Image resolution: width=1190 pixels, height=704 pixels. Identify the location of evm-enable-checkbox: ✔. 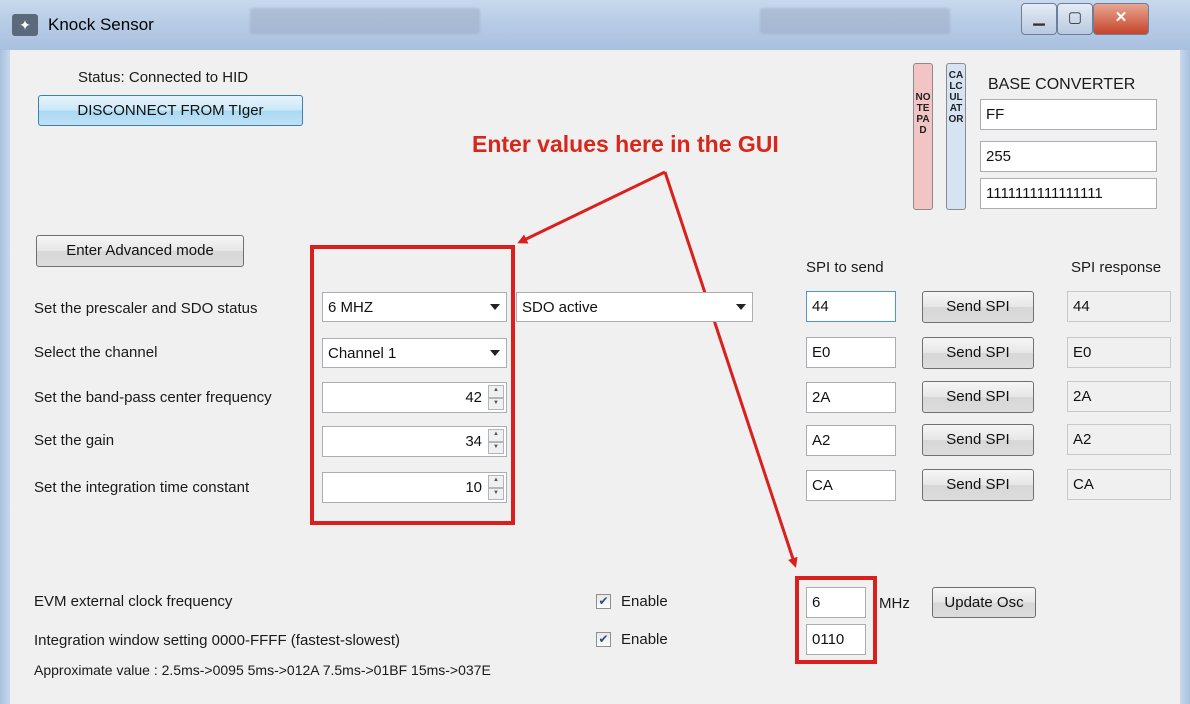
(603, 601).